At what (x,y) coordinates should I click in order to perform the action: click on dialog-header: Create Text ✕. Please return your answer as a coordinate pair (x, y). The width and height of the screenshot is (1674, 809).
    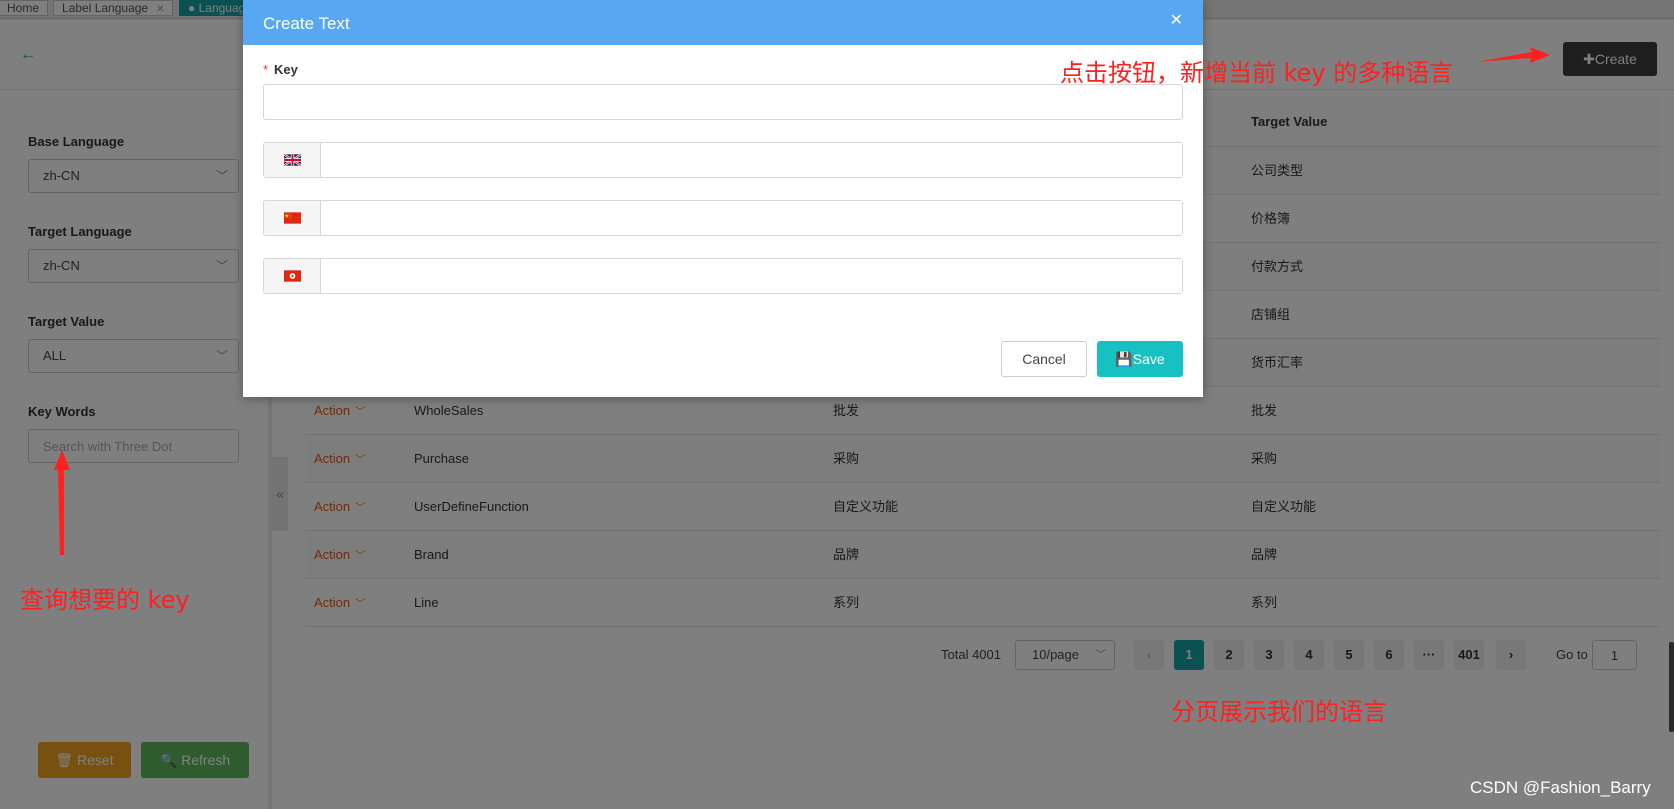
    Looking at the image, I should click on (723, 22).